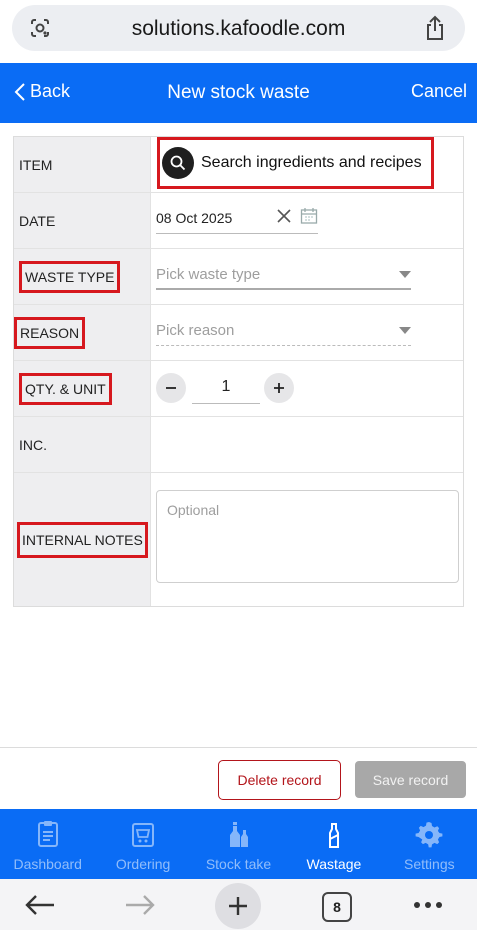 This screenshot has width=477, height=930. Describe the element at coordinates (143, 864) in the screenshot. I see `nav-ordering-label: Ordering` at that location.